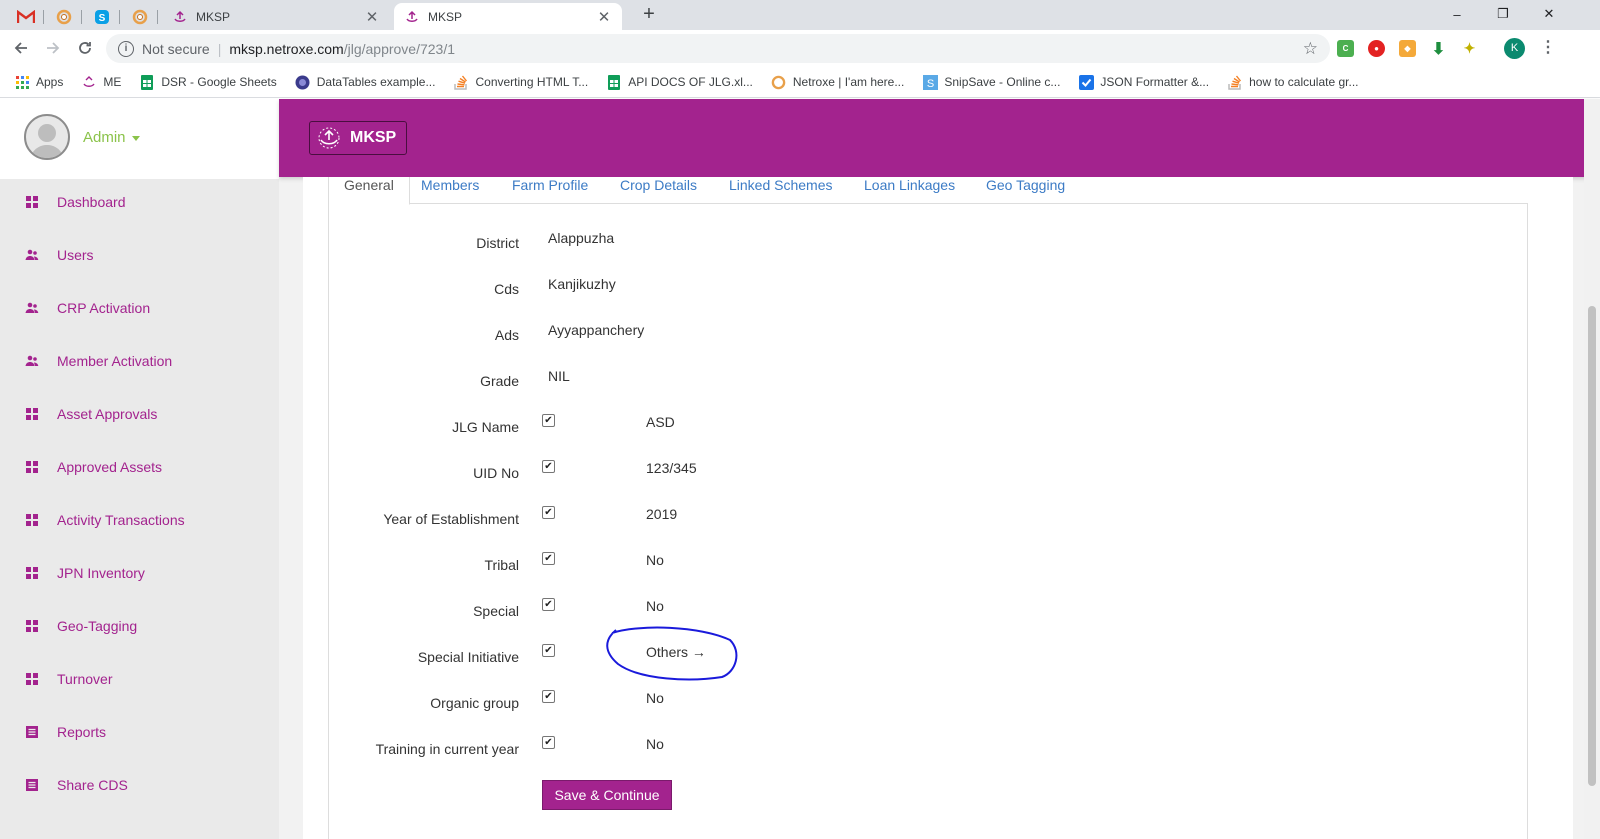  I want to click on brand-logo: MKSP, so click(358, 138).